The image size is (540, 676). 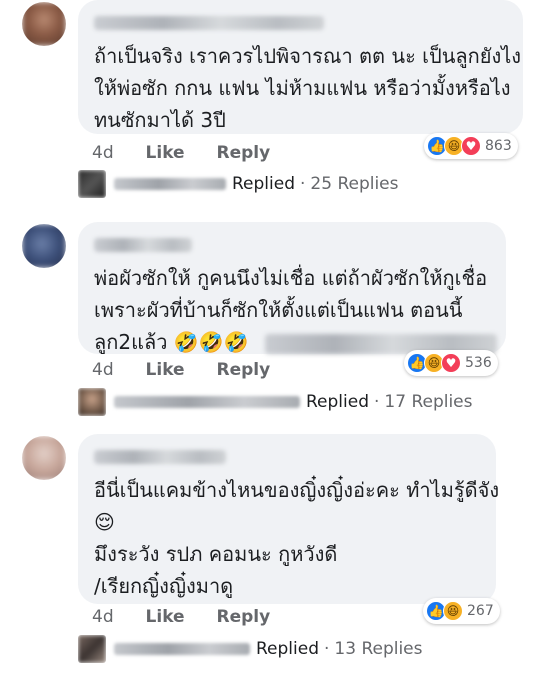 I want to click on comment-text-line: ทนซักมาได้ 3ปี, so click(x=160, y=120).